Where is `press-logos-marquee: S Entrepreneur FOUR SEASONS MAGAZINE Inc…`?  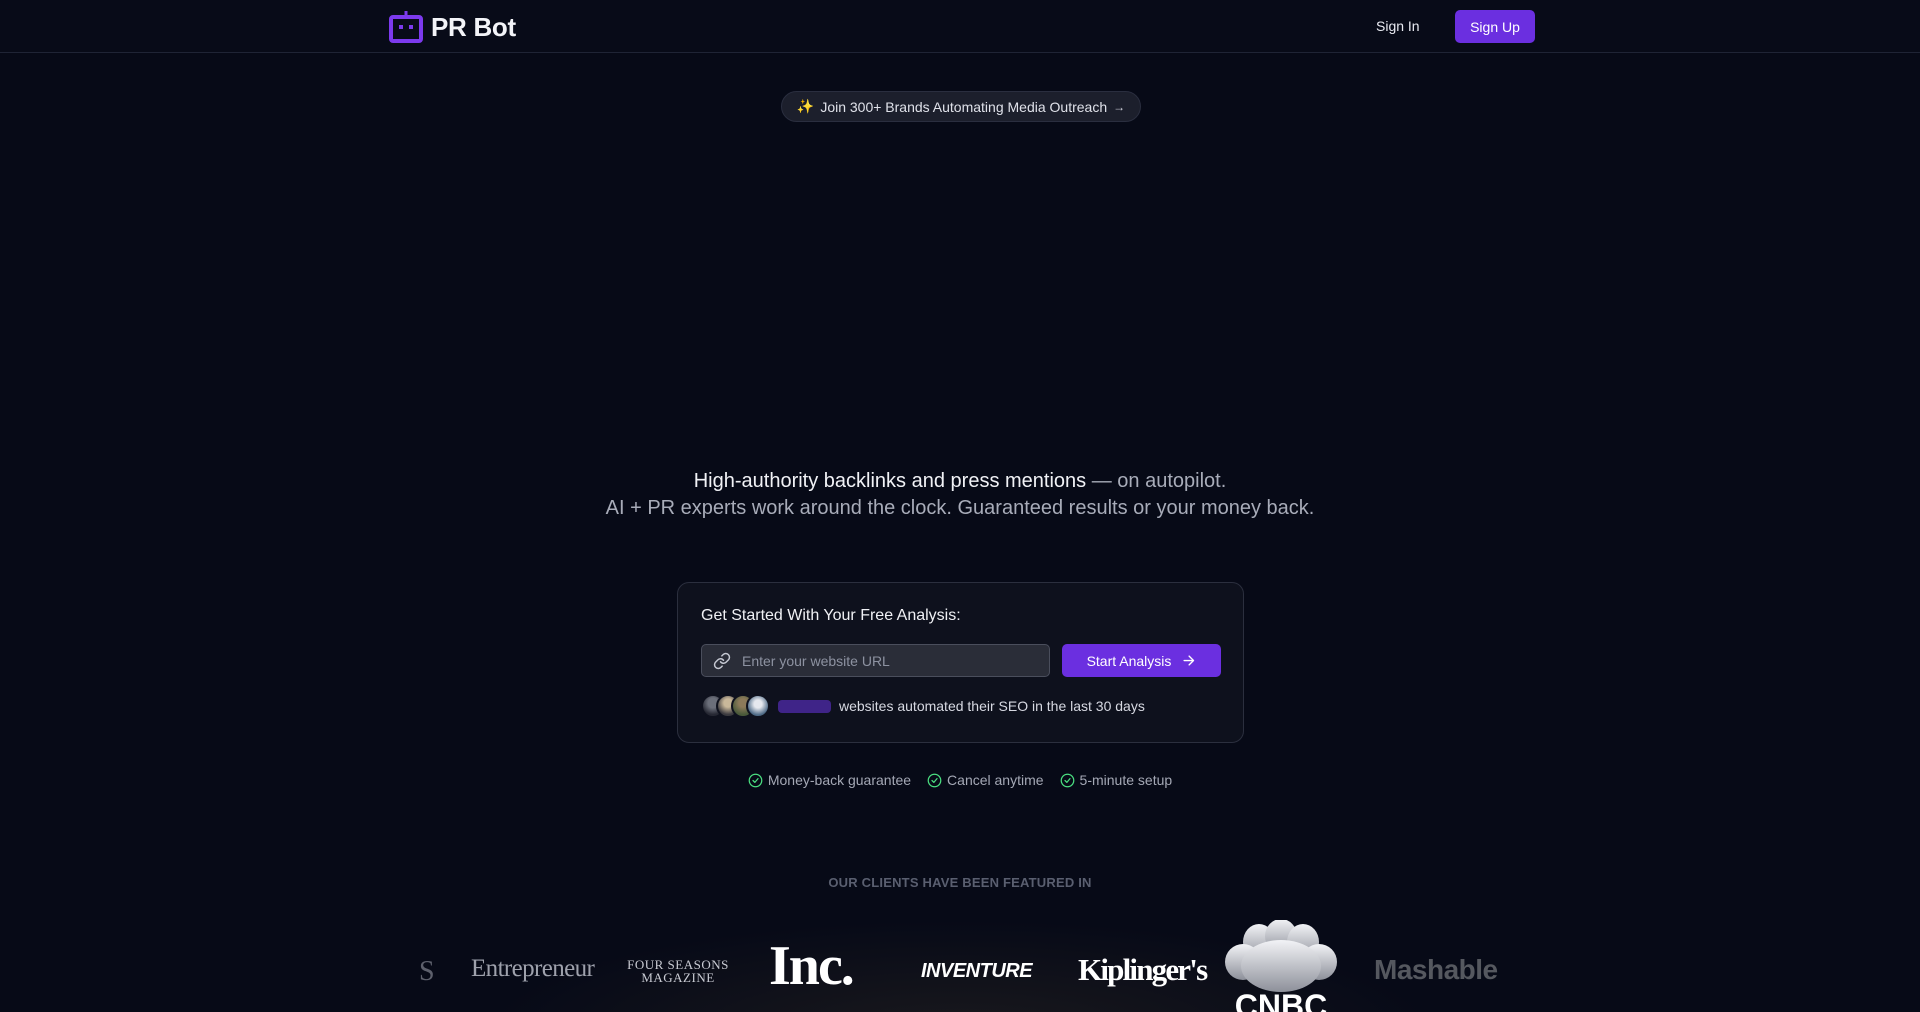 press-logos-marquee: S Entrepreneur FOUR SEASONS MAGAZINE Inc… is located at coordinates (960, 956).